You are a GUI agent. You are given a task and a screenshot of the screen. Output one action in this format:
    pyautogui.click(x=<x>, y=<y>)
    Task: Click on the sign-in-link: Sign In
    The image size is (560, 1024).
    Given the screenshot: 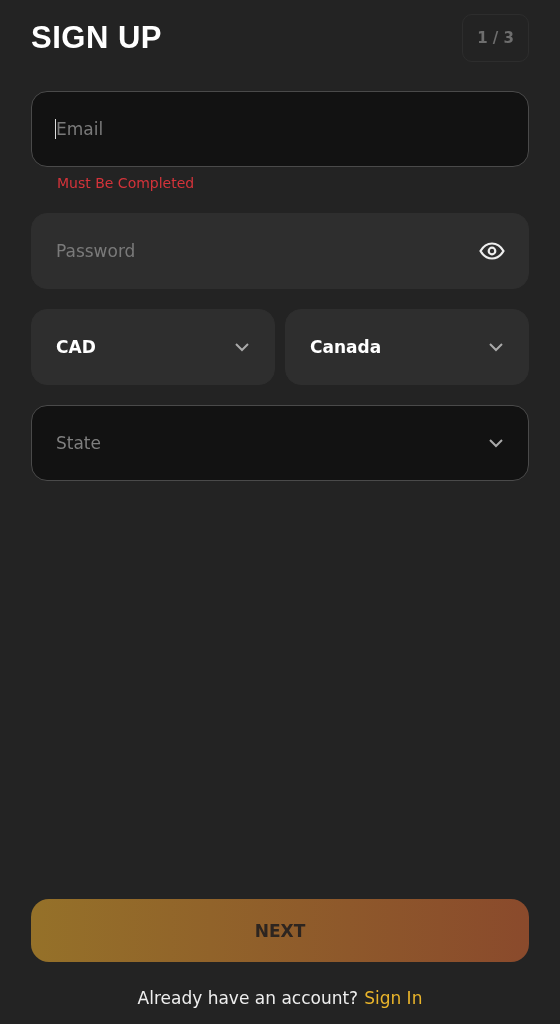 What is the action you would take?
    pyautogui.click(x=393, y=998)
    